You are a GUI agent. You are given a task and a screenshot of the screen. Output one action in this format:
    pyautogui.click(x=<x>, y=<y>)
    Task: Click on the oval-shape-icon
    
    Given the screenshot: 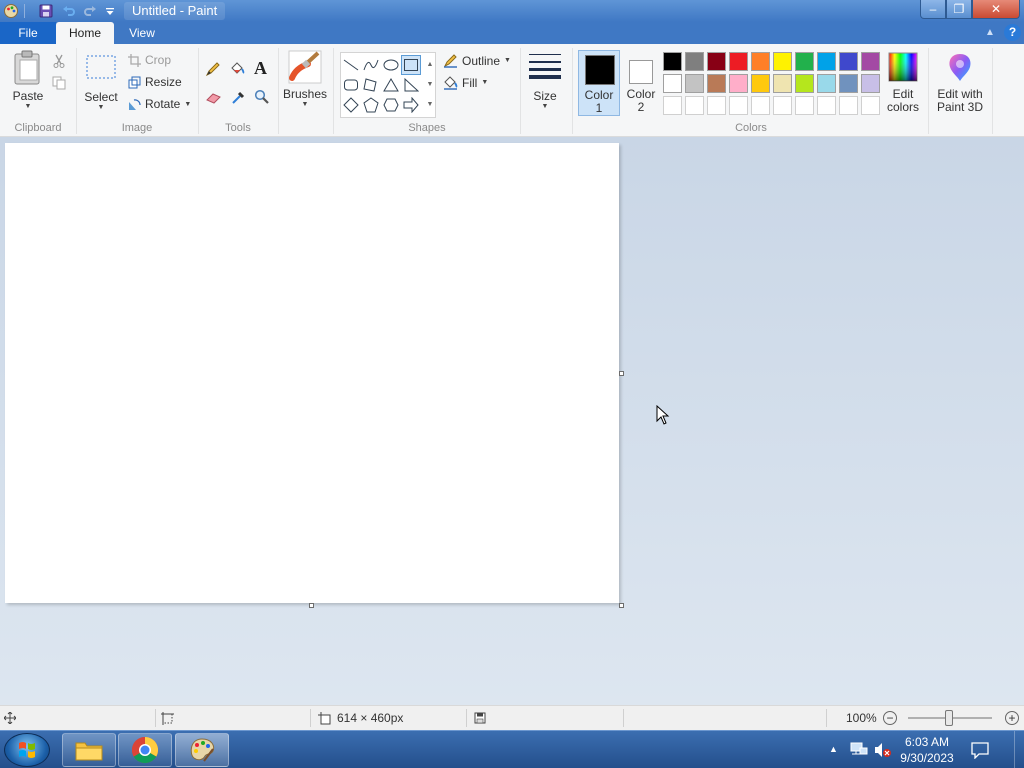 What is the action you would take?
    pyautogui.click(x=391, y=65)
    